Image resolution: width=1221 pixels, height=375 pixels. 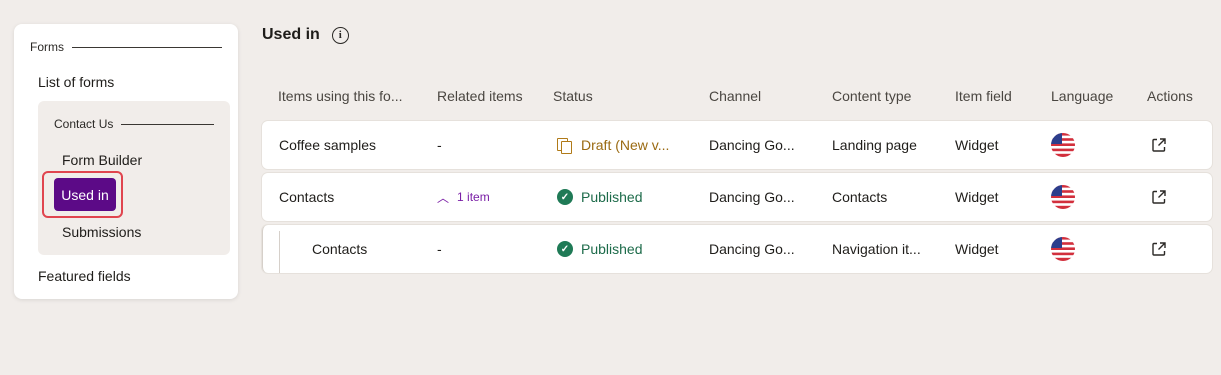 I want to click on item-name: Coffee samples, so click(x=327, y=145).